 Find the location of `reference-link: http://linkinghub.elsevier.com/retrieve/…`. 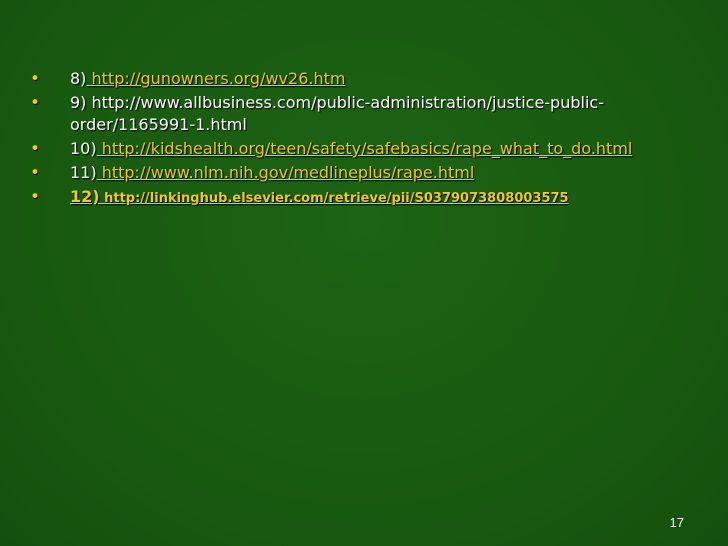

reference-link: http://linkinghub.elsevier.com/retrieve/… is located at coordinates (334, 198).